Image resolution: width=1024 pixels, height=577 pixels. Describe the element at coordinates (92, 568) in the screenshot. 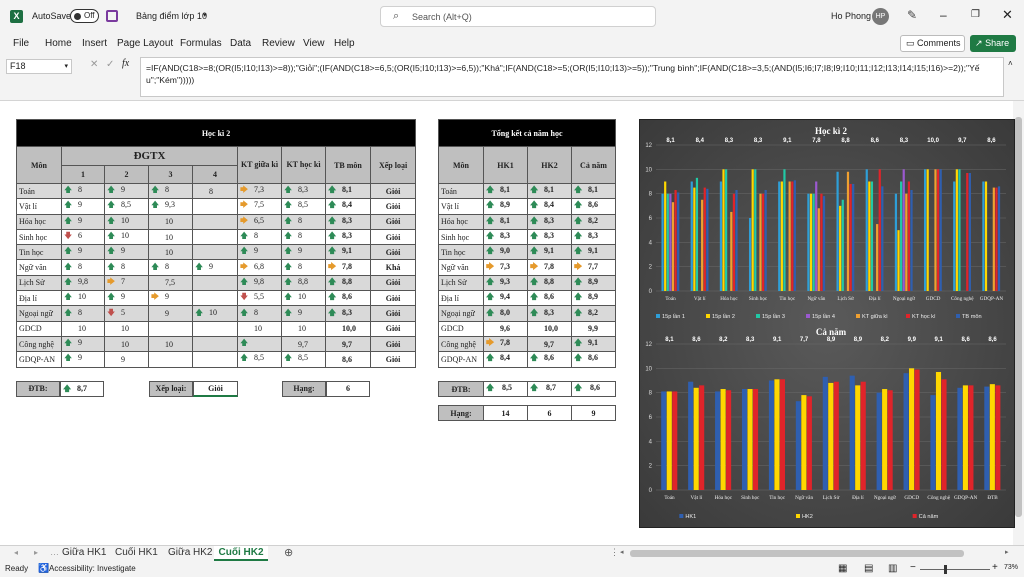

I see `status-accessibility: Accessibility: Investigate` at that location.